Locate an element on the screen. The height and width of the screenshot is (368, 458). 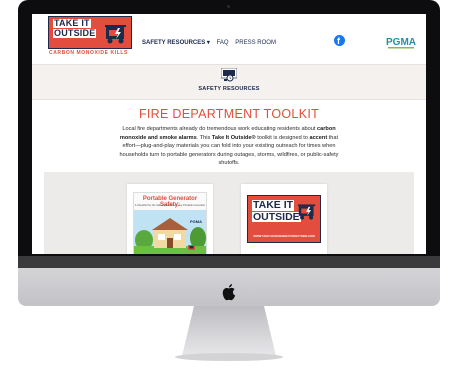
safety-resources-bar: SAFETY RESOURCES is located at coordinates (229, 82).